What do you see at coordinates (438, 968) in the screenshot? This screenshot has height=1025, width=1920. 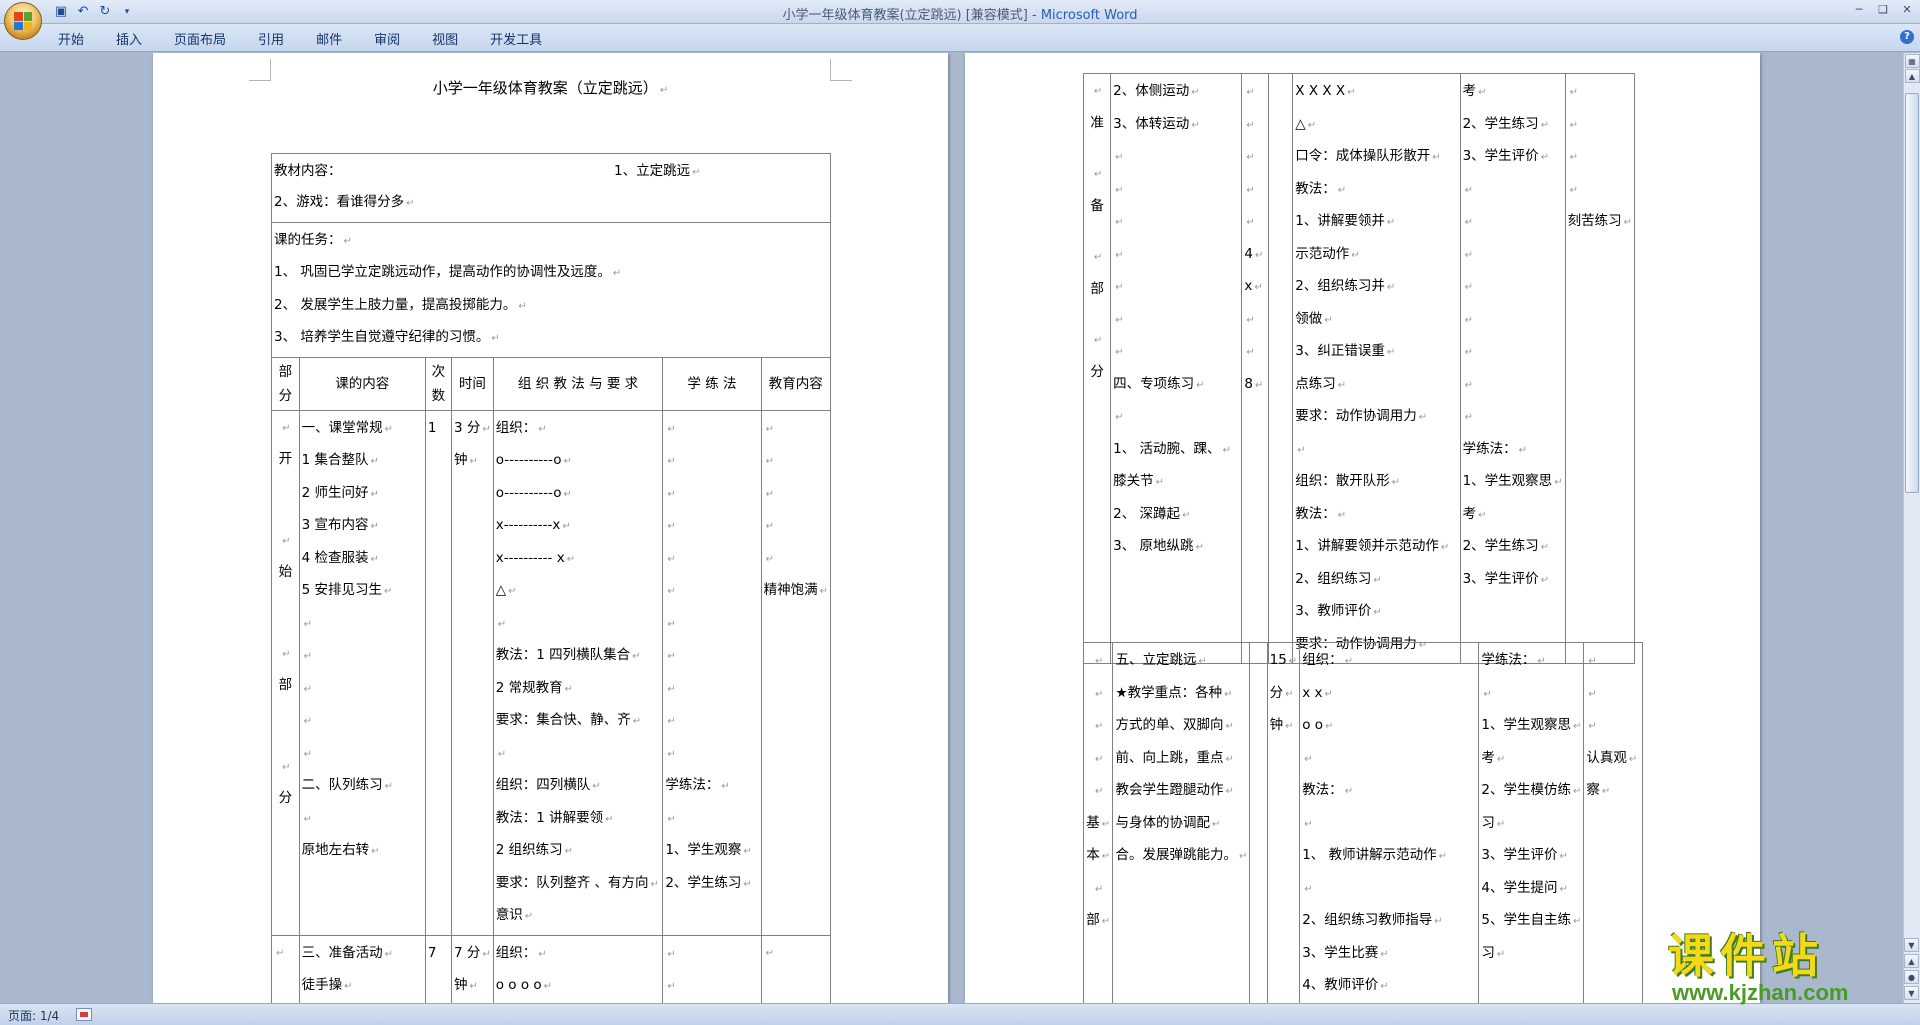 I see `count-cell: 7` at bounding box center [438, 968].